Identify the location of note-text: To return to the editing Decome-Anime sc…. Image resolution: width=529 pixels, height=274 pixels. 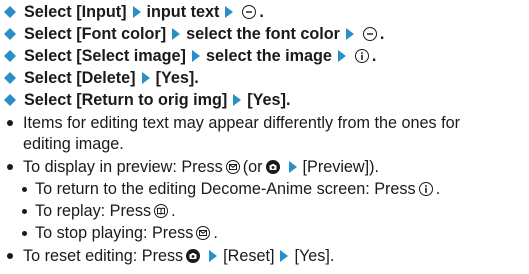
(225, 189).